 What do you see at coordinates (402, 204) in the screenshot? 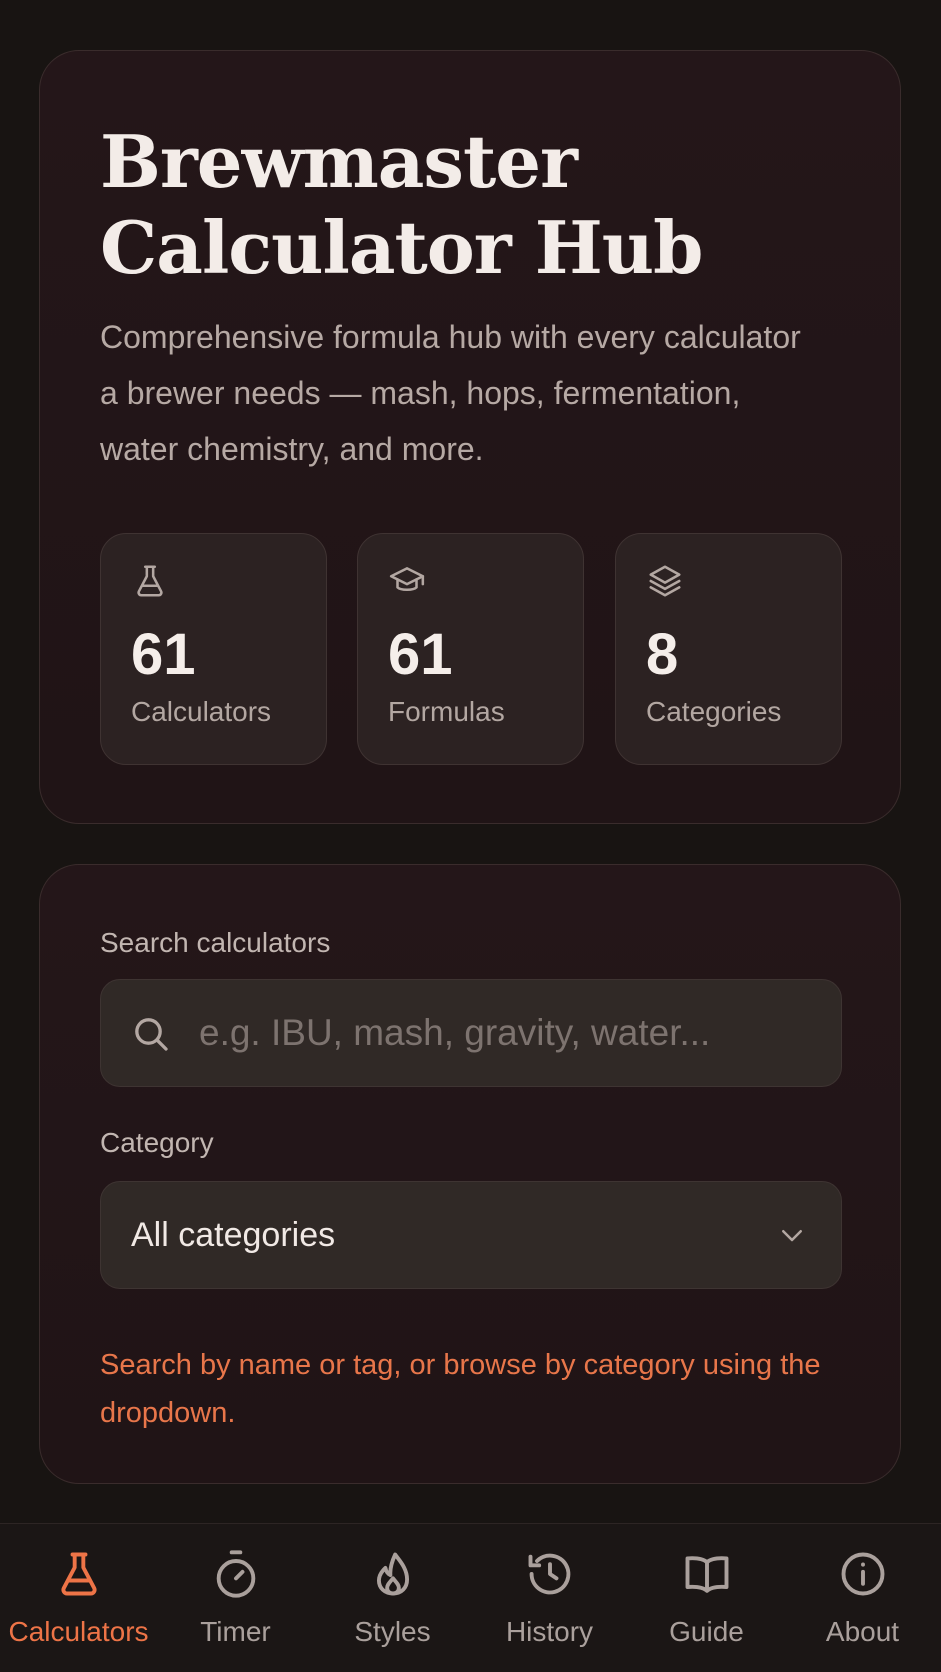
I see `page-title: Brewmaster Calculator Hub` at bounding box center [402, 204].